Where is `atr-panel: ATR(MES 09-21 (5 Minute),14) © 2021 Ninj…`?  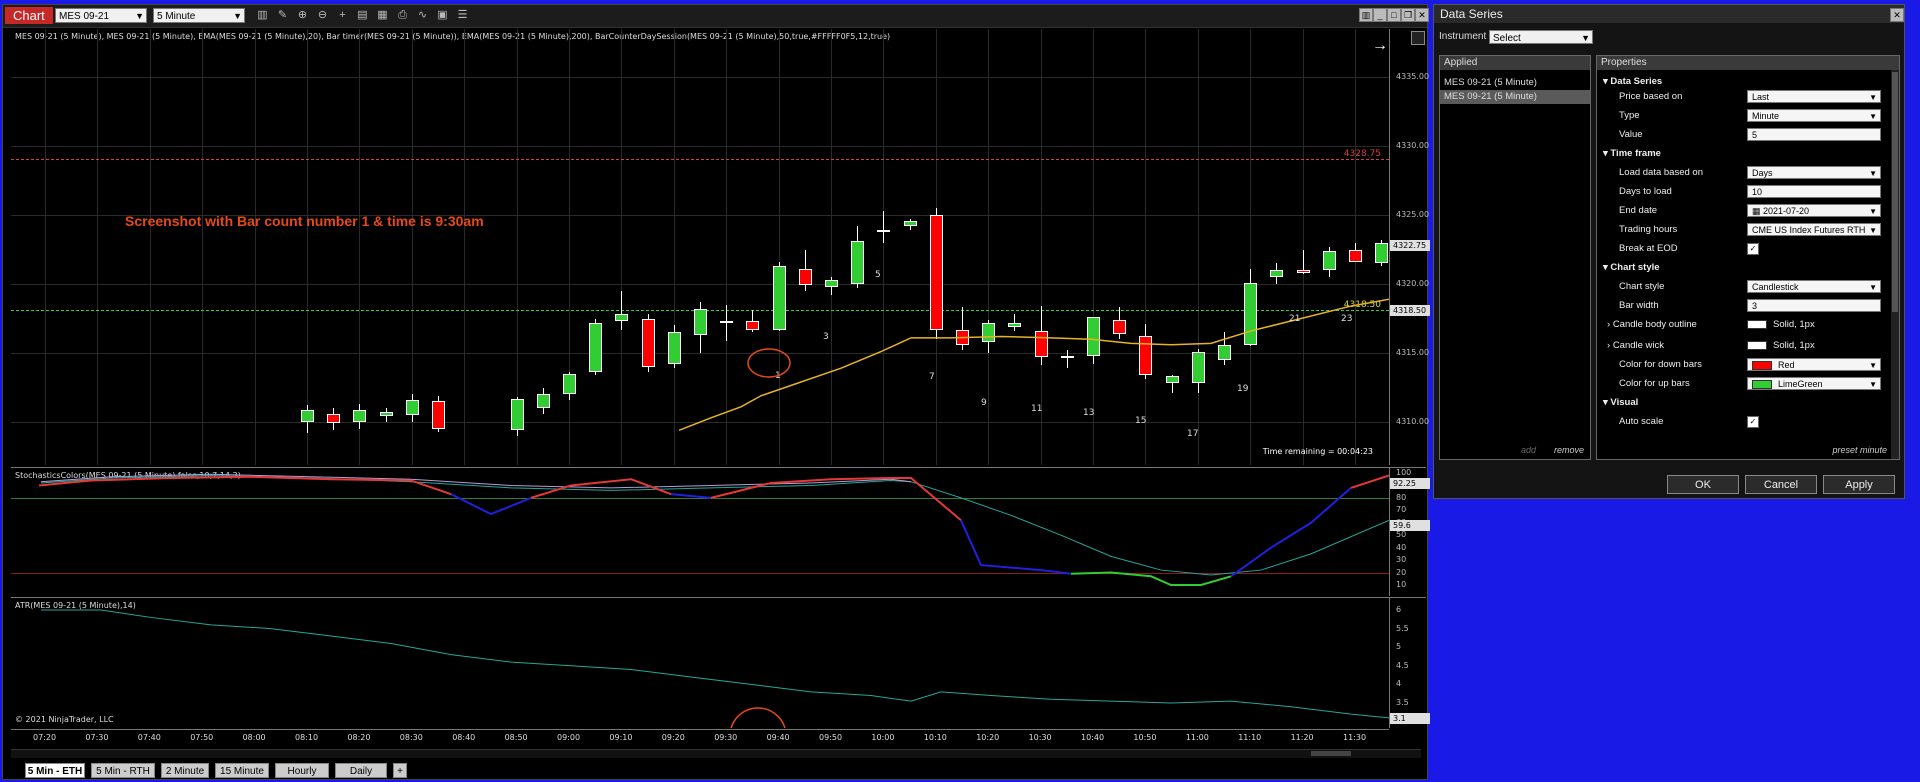
atr-panel: ATR(MES 09-21 (5 Minute),14) © 2021 Ninj… is located at coordinates (700, 662).